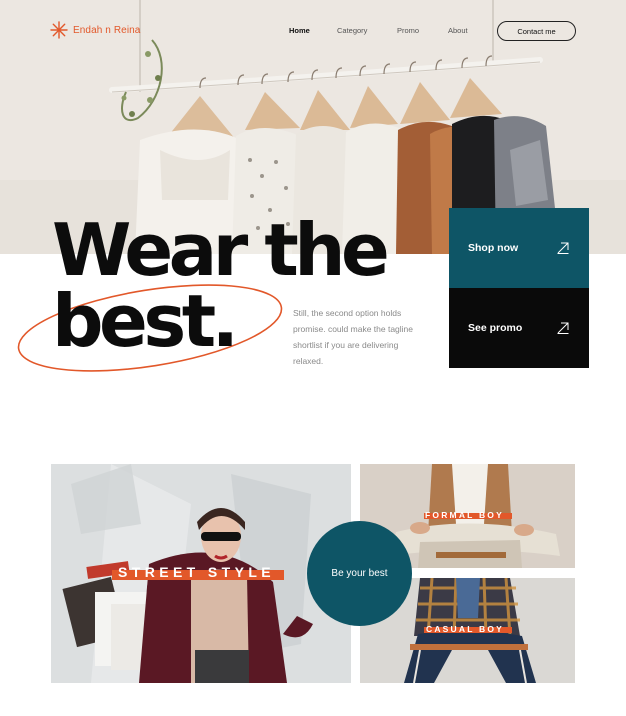 This screenshot has width=626, height=716. I want to click on see-promo-button: See promo, so click(519, 328).